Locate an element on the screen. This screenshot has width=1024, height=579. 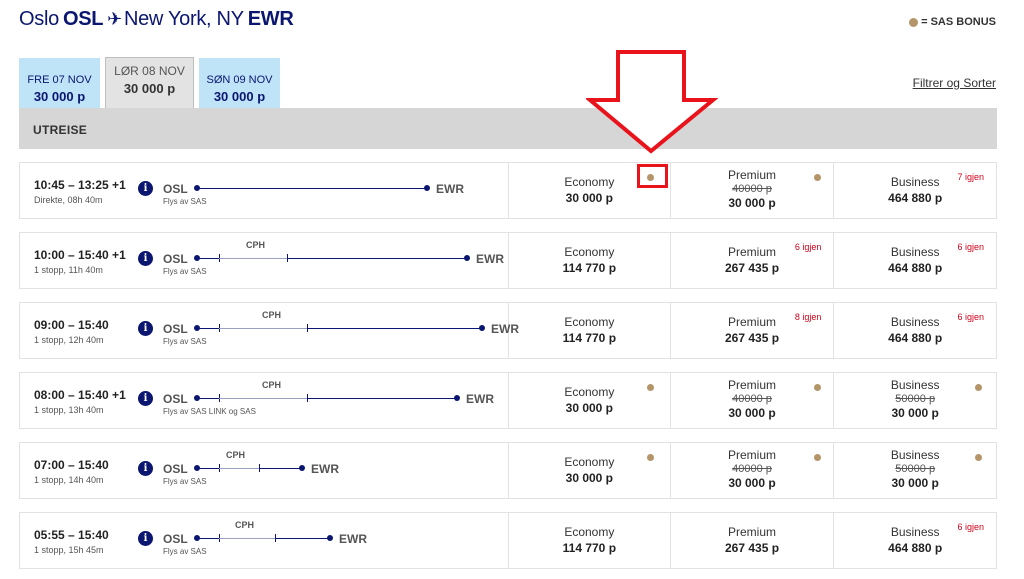
via-airport: CPH is located at coordinates (256, 245).